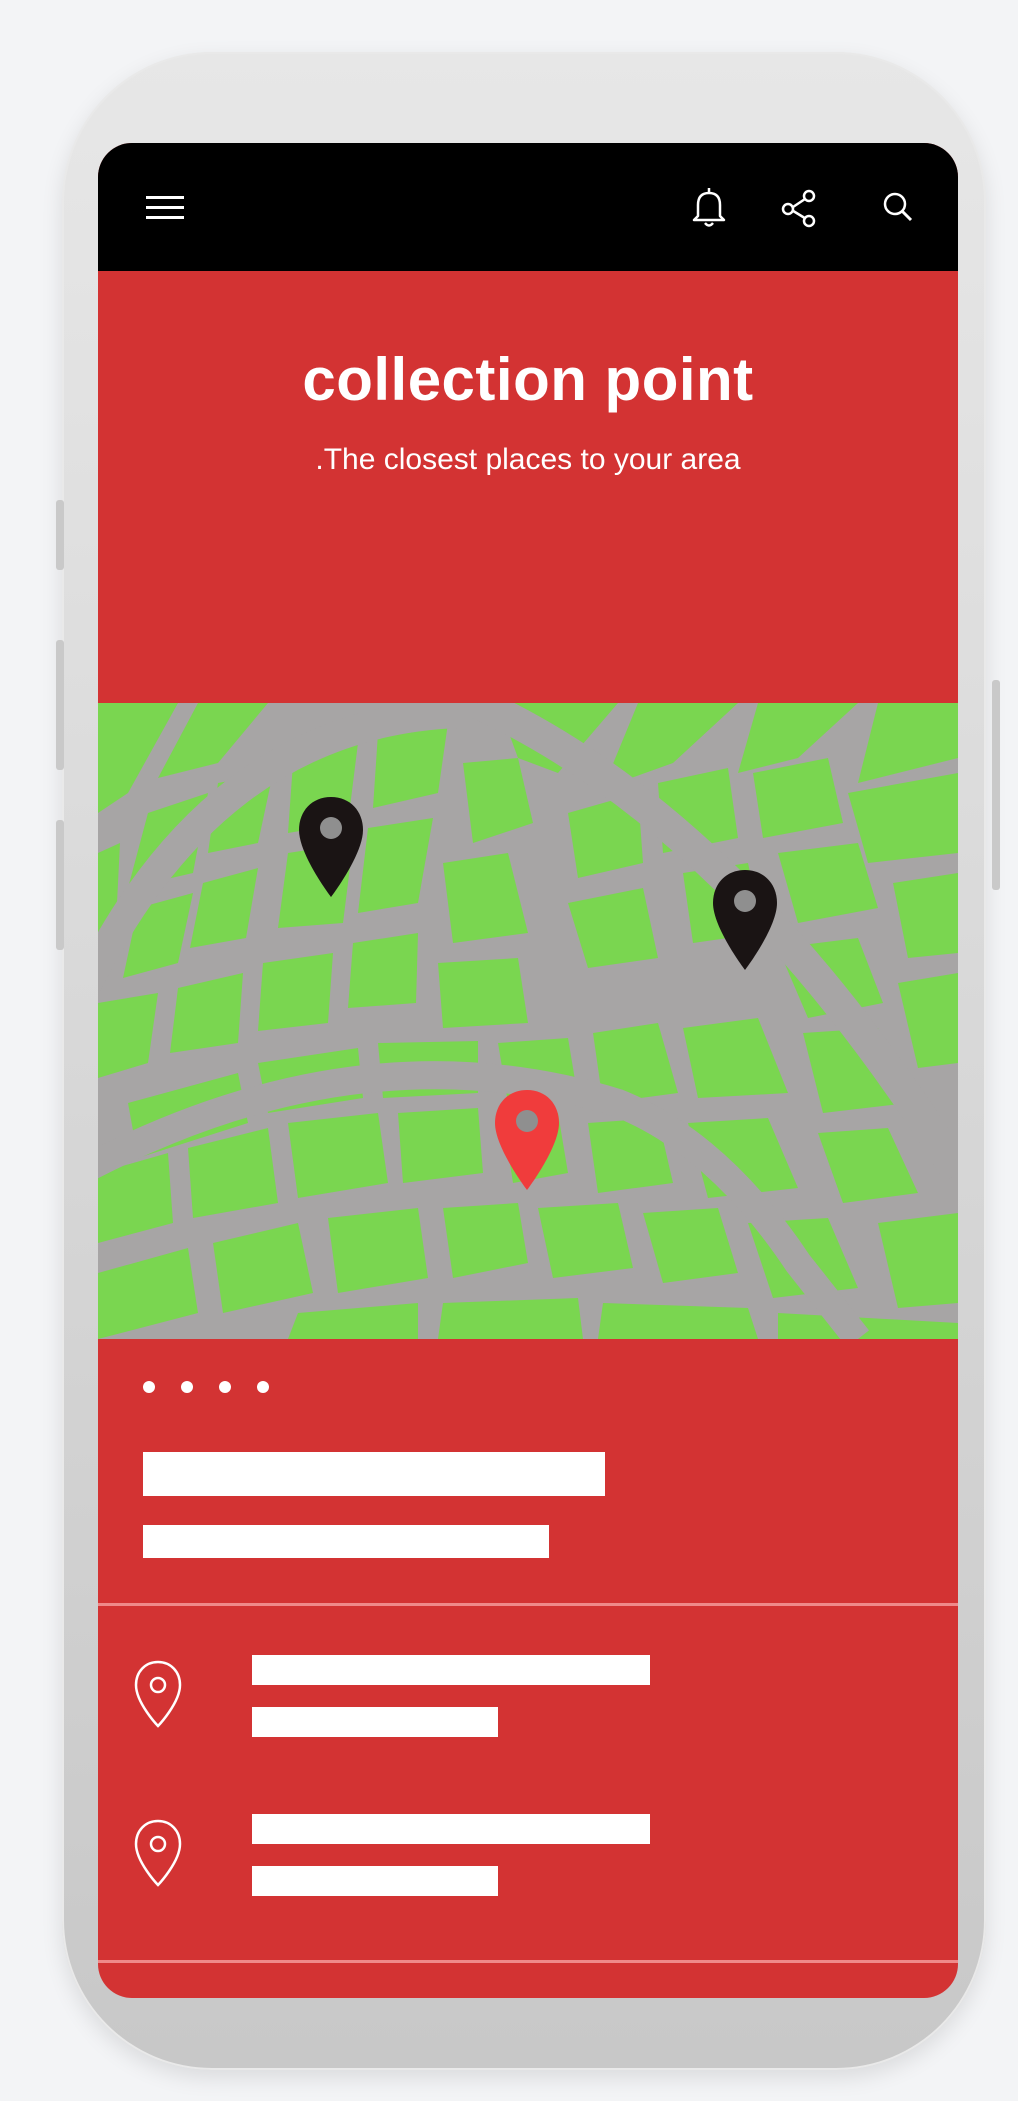 Image resolution: width=1018 pixels, height=2101 pixels. I want to click on hamburger-menu-icon, so click(165, 207).